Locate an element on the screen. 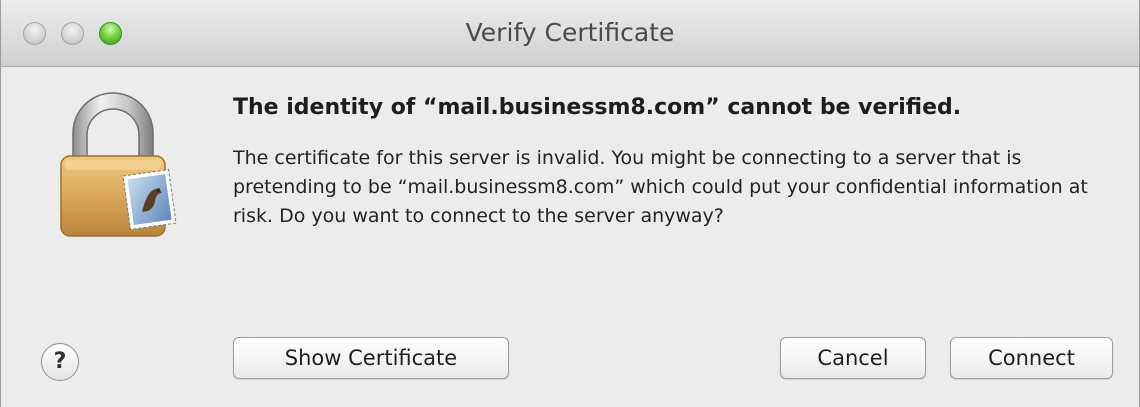 This screenshot has height=407, width=1140. window-title: Verify Certificate is located at coordinates (570, 32).